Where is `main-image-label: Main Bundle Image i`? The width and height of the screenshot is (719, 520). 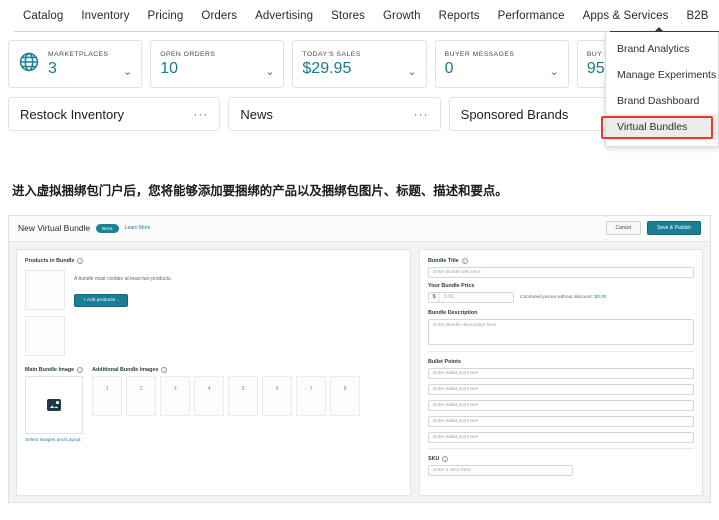 main-image-label: Main Bundle Image i is located at coordinates (54, 369).